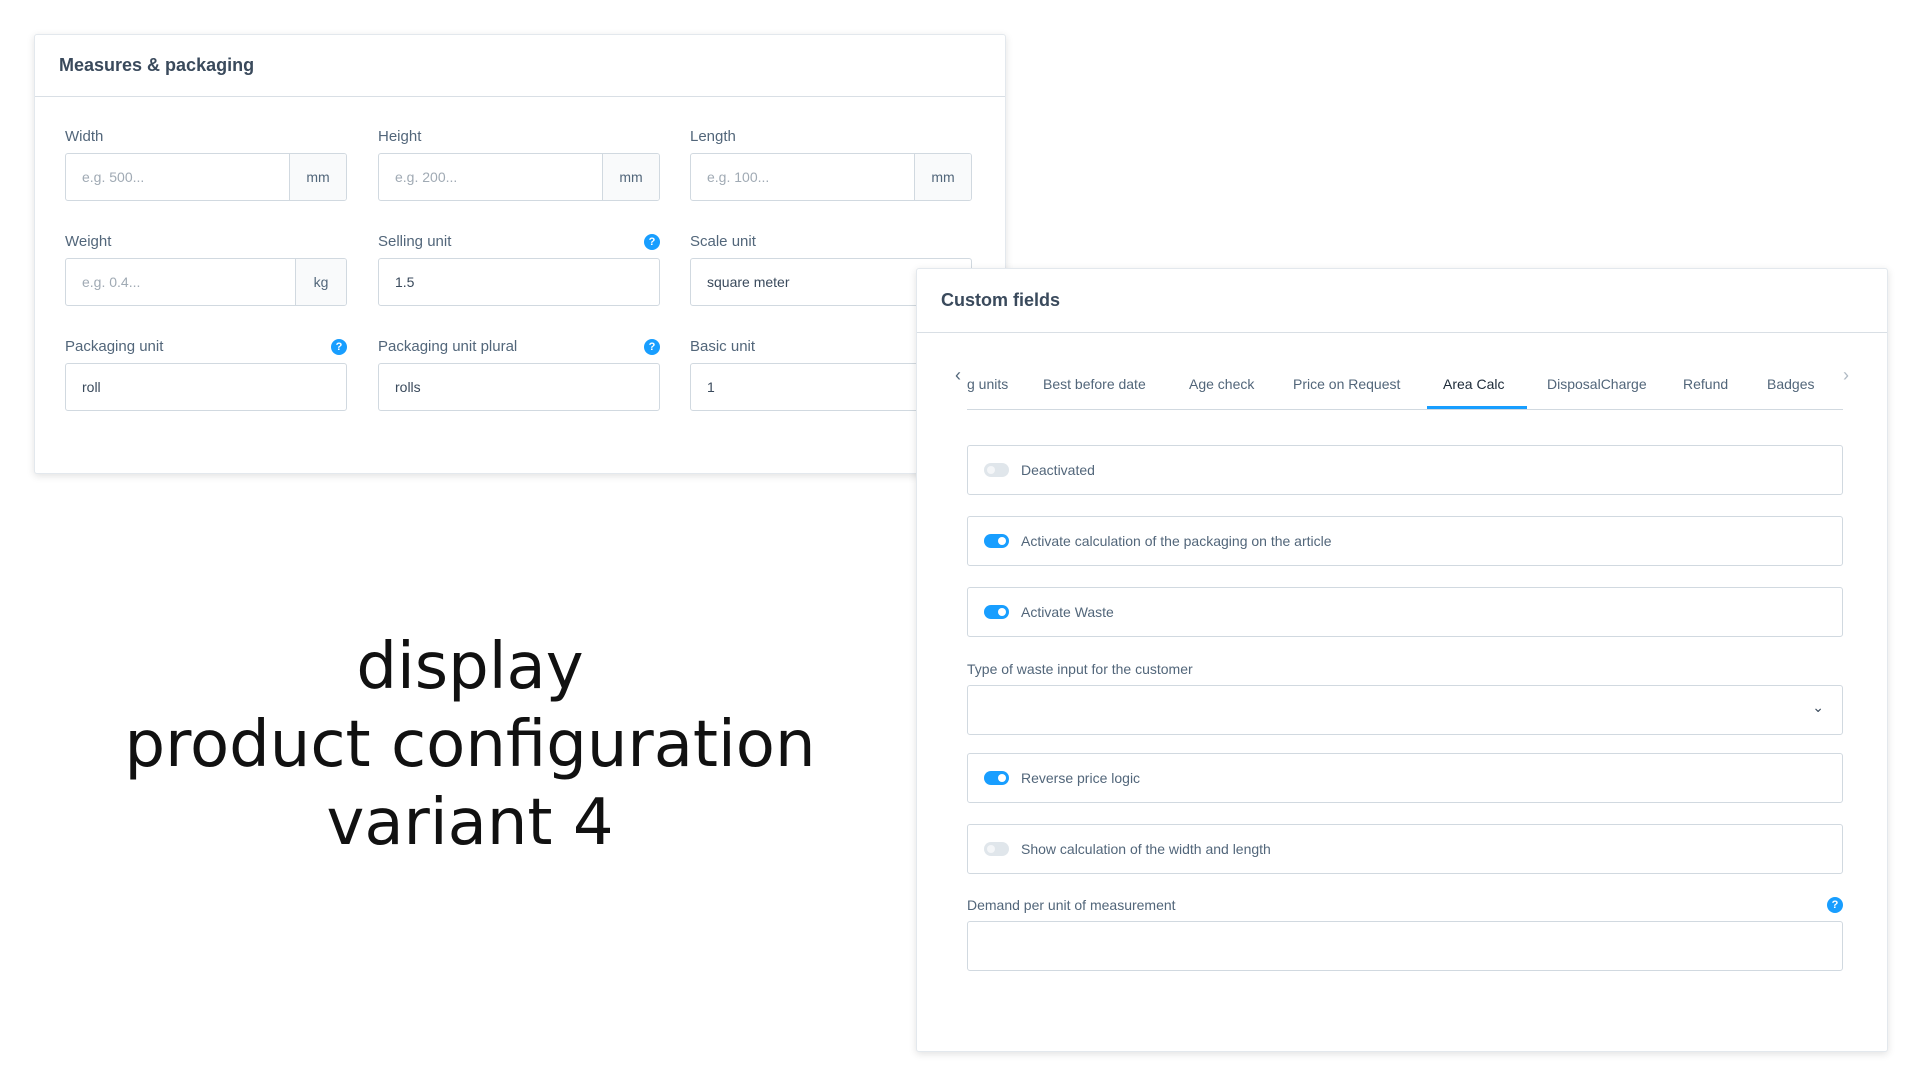 The image size is (1920, 1080). I want to click on weight-label: Weight, so click(88, 241).